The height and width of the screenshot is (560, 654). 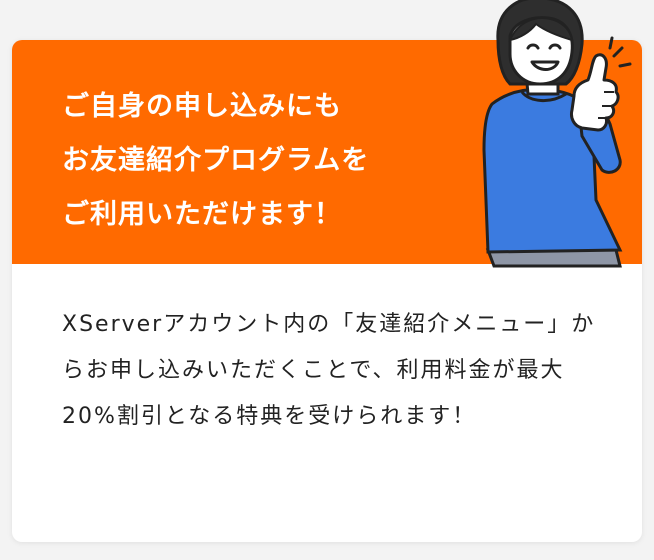 What do you see at coordinates (216, 160) in the screenshot?
I see `headline-line: お友達紹介プログラムを` at bounding box center [216, 160].